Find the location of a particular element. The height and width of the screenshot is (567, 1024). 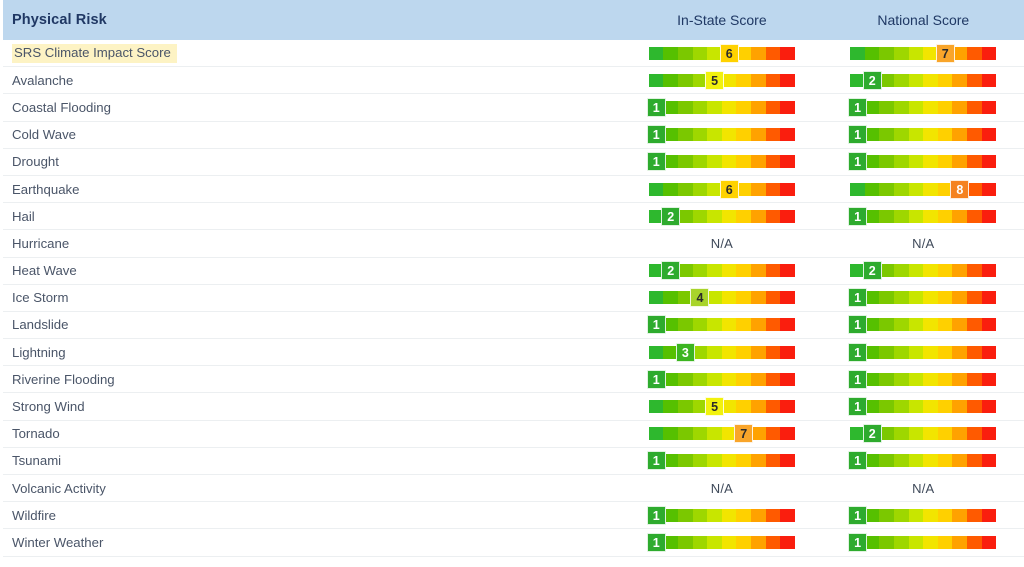

cell-in-state-score: 4 is located at coordinates (721, 298).